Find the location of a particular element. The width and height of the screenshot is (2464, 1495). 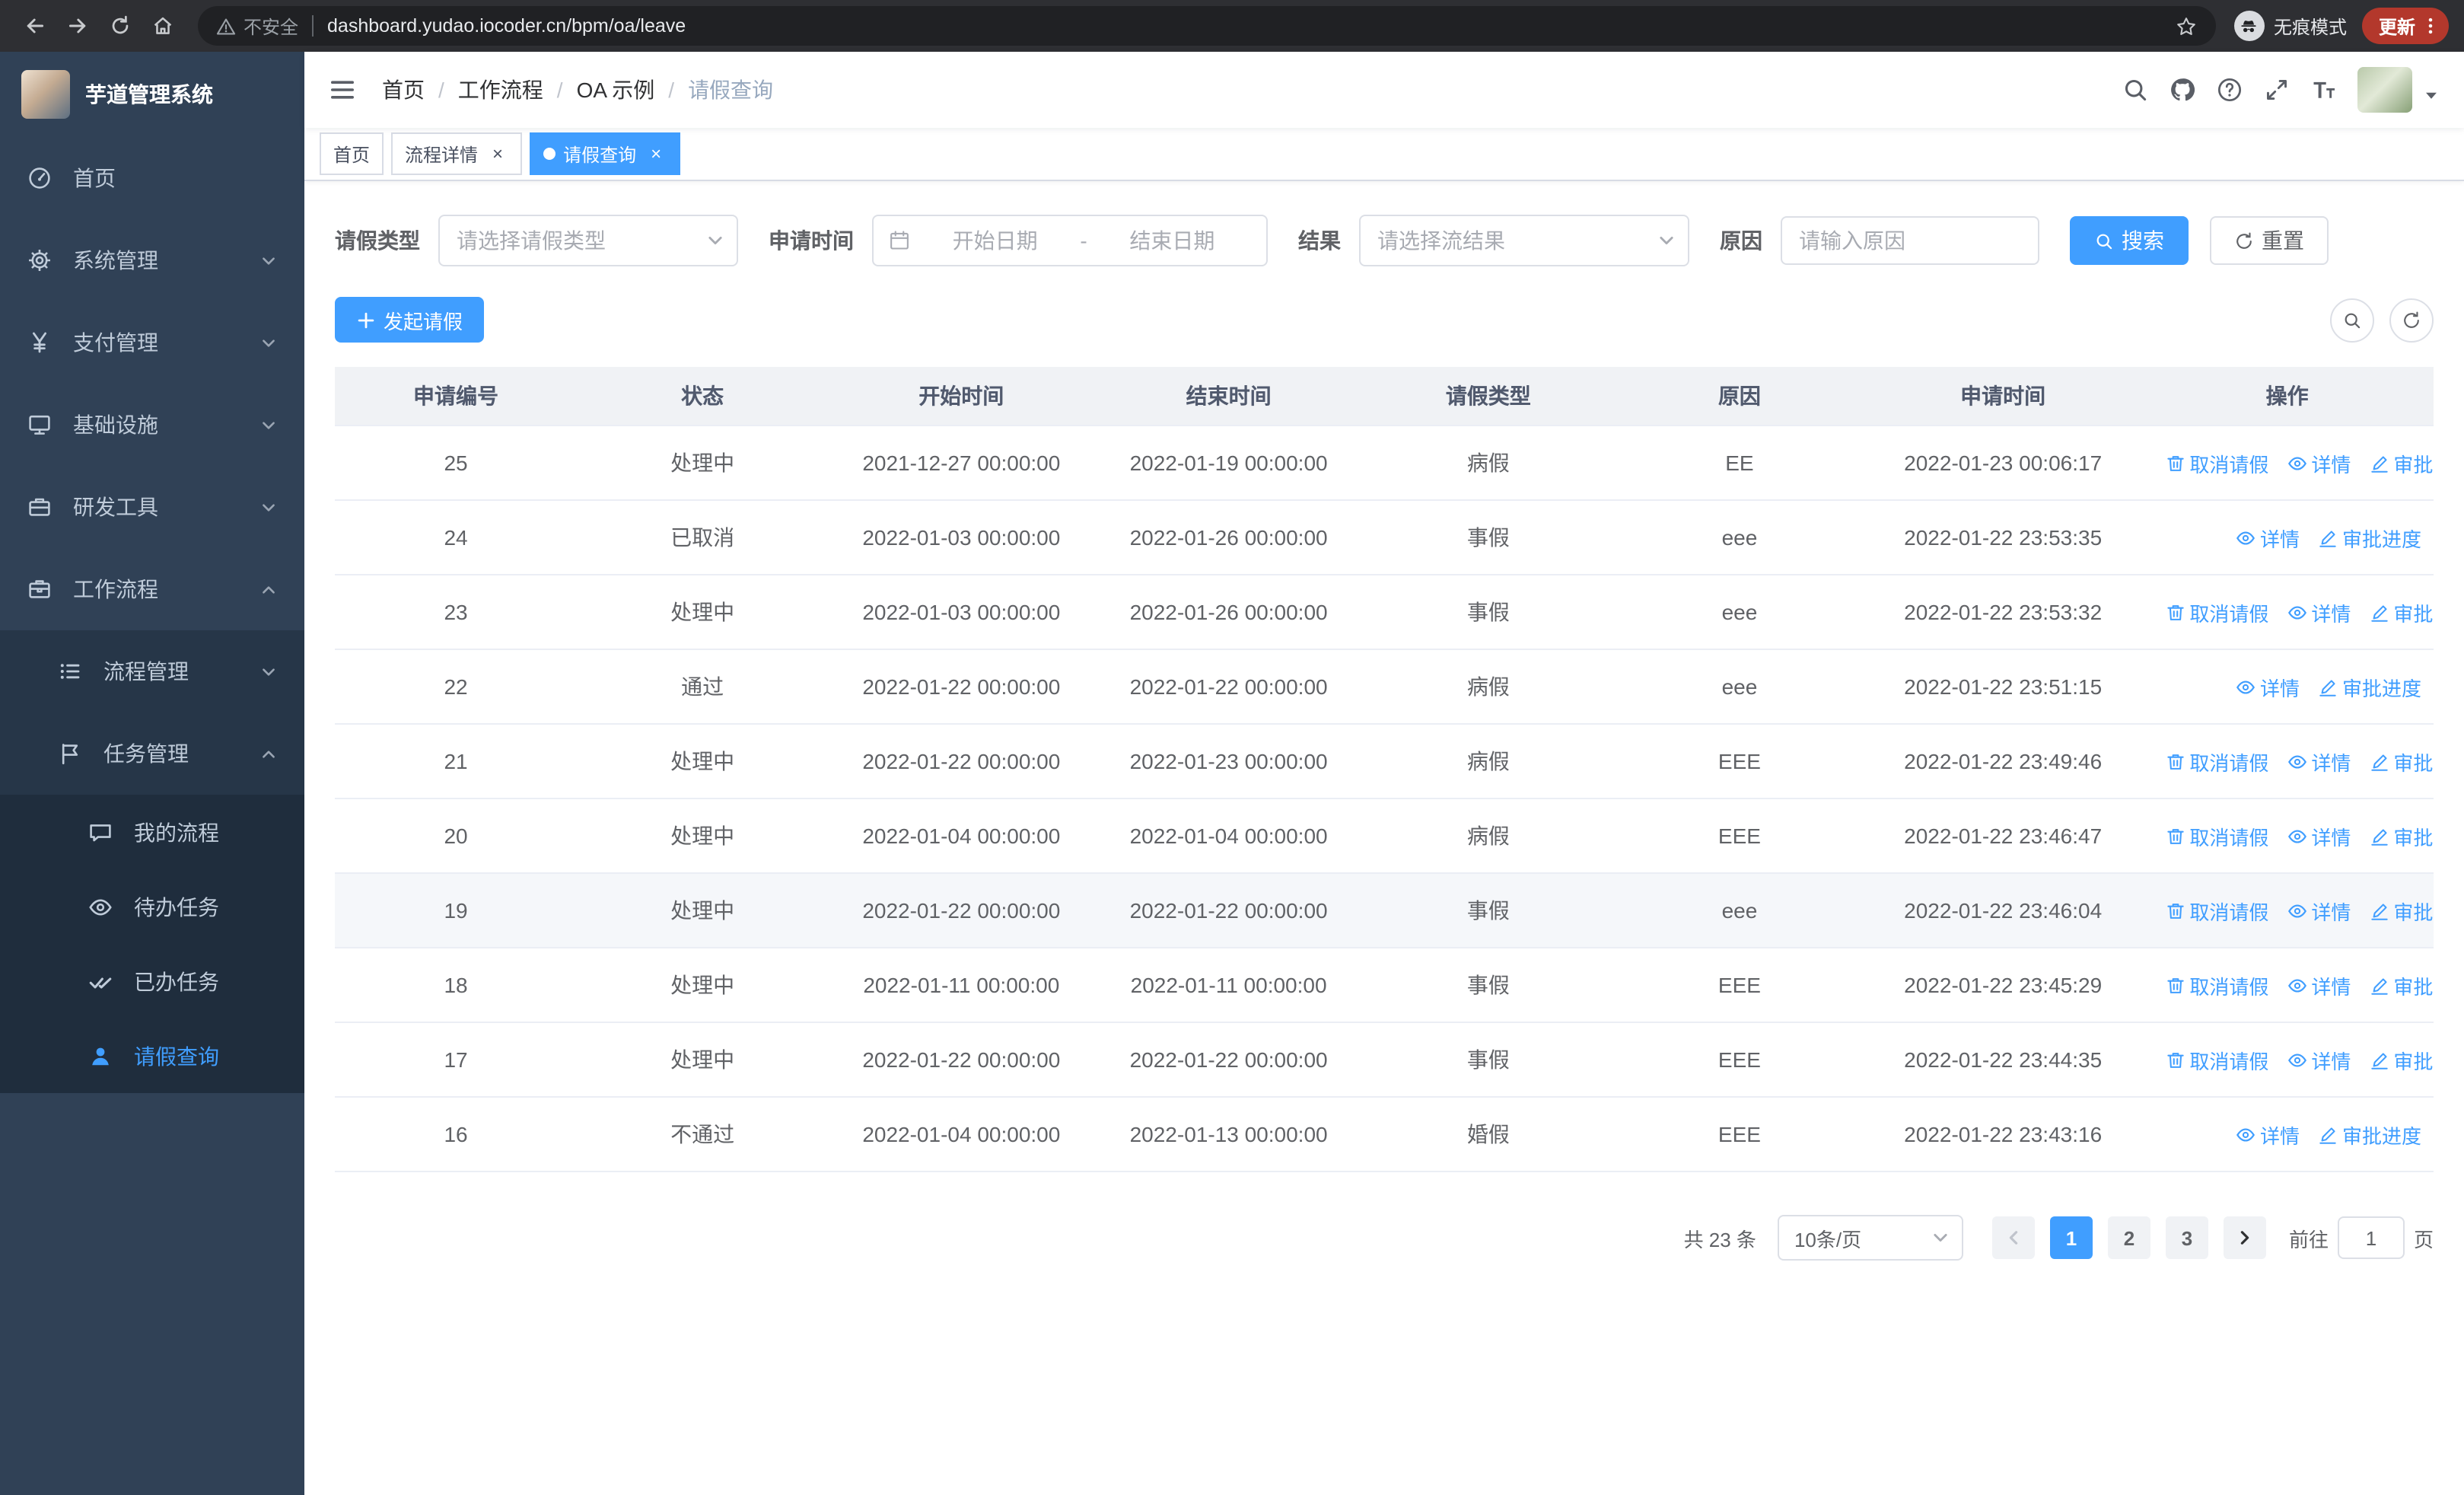

forward-button is located at coordinates (77, 26).